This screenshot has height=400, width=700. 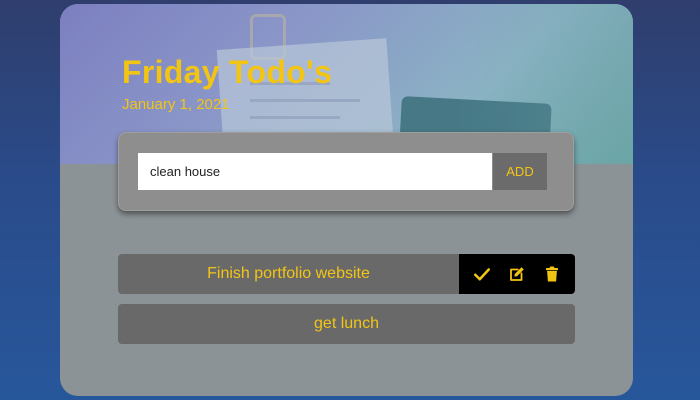 What do you see at coordinates (176, 104) in the screenshot?
I see `page-date: January 1, 2021` at bounding box center [176, 104].